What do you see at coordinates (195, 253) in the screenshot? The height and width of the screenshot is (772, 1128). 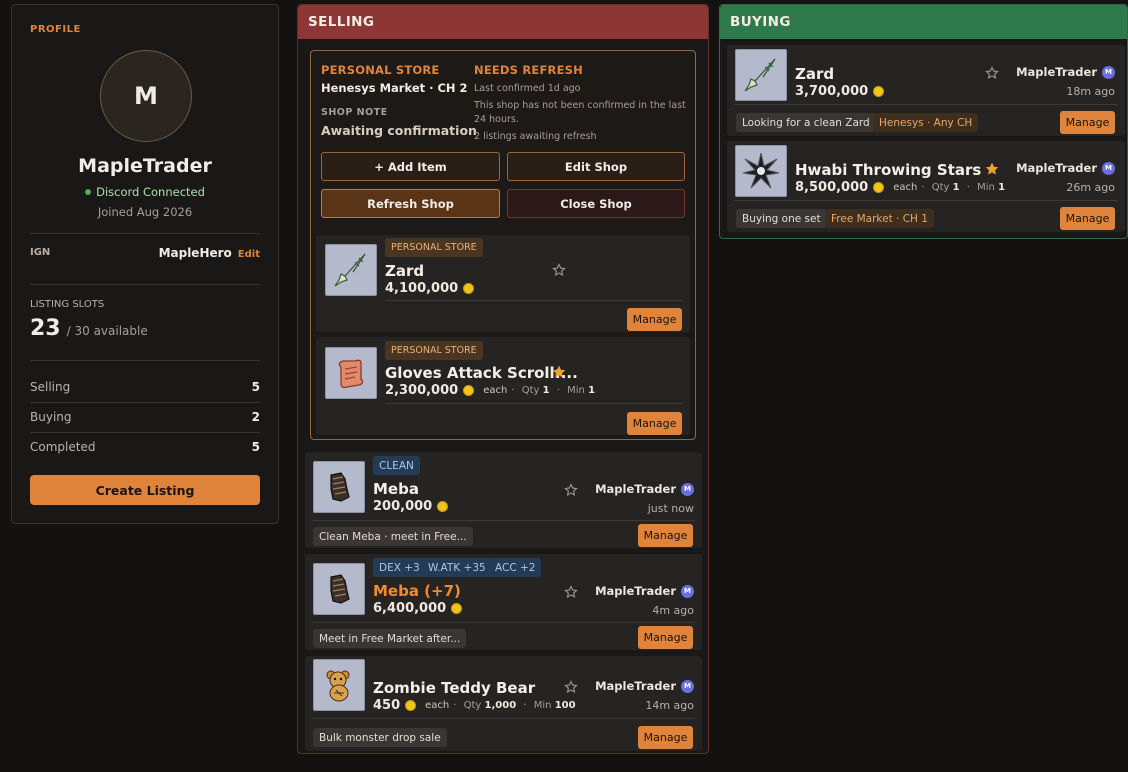 I see `ign-value: MapleHero` at bounding box center [195, 253].